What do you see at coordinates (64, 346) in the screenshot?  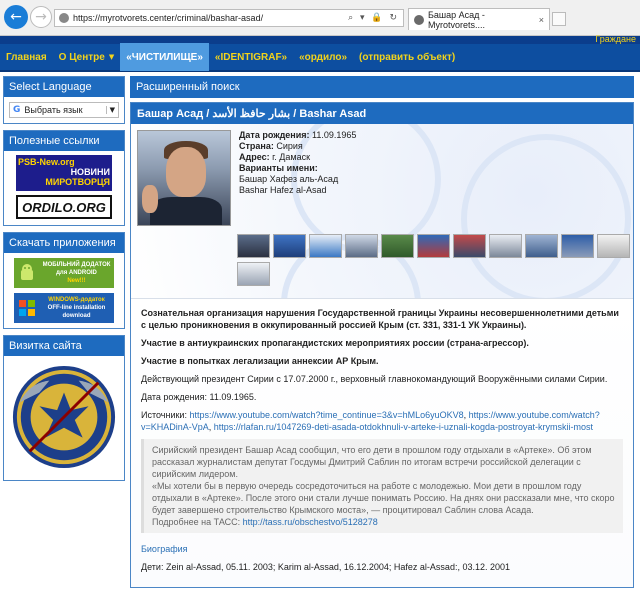 I see `site-card-title: Визитка сайта` at bounding box center [64, 346].